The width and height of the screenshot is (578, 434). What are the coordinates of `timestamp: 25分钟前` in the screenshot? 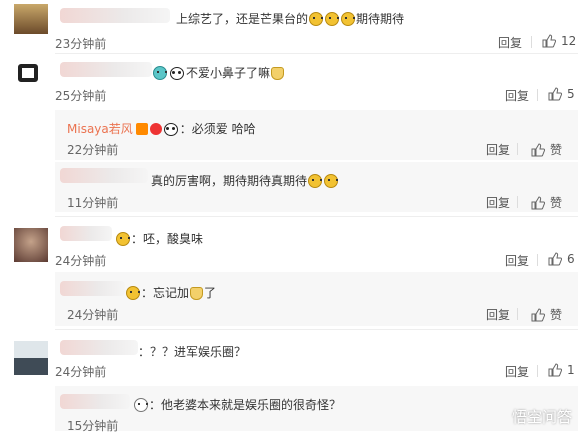 It's located at (81, 96).